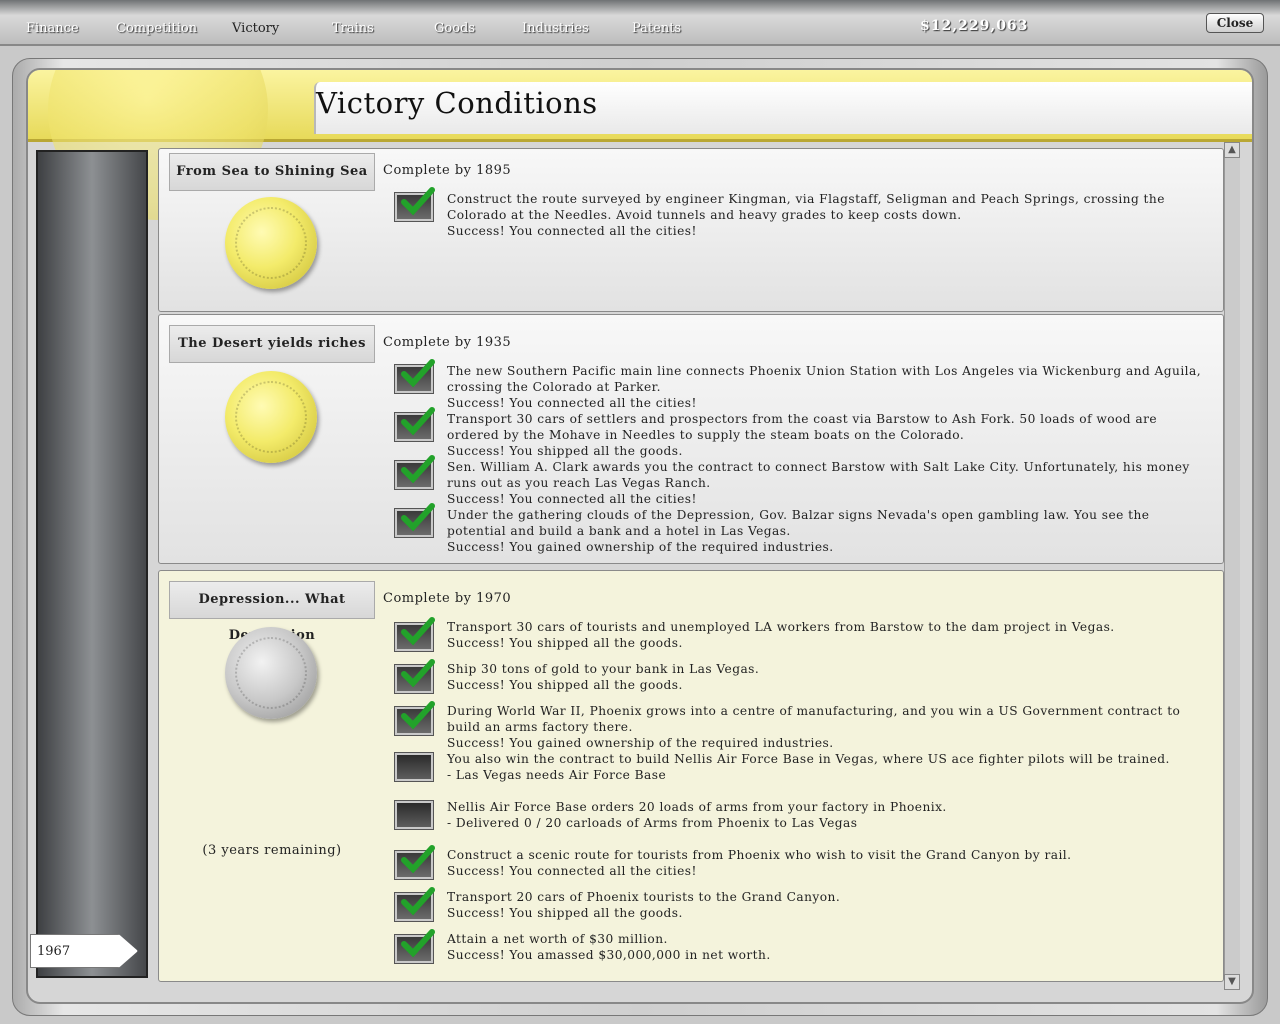 This screenshot has width=1280, height=1024. Describe the element at coordinates (1235, 23) in the screenshot. I see `close-button: Close` at that location.